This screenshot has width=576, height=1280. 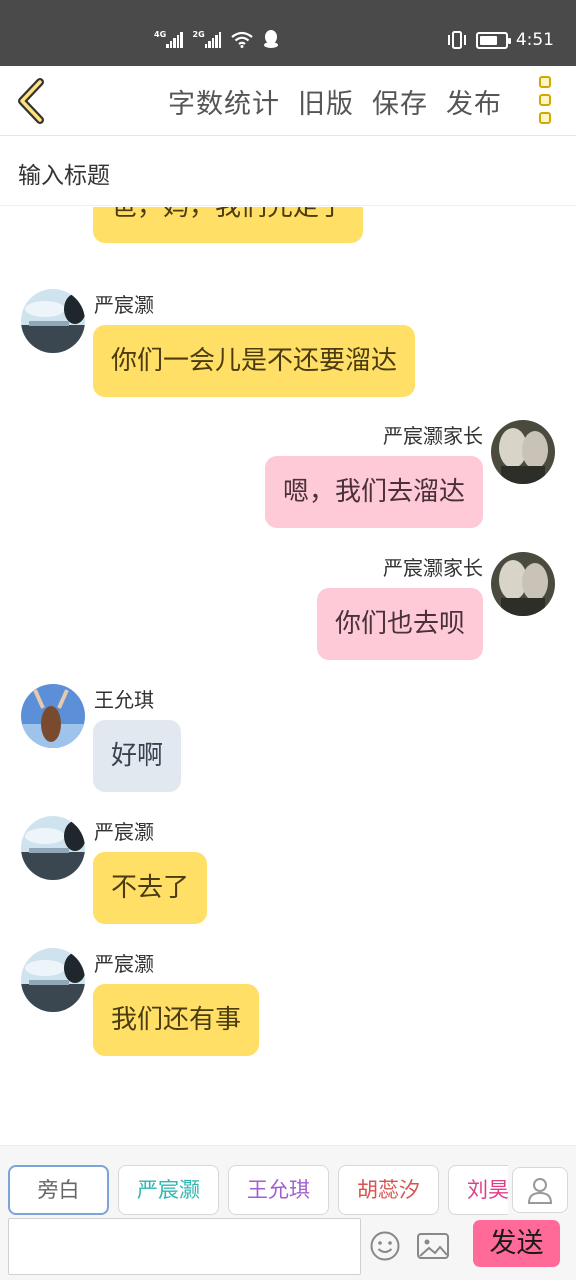 I want to click on old-version-button: 旧版, so click(x=326, y=101).